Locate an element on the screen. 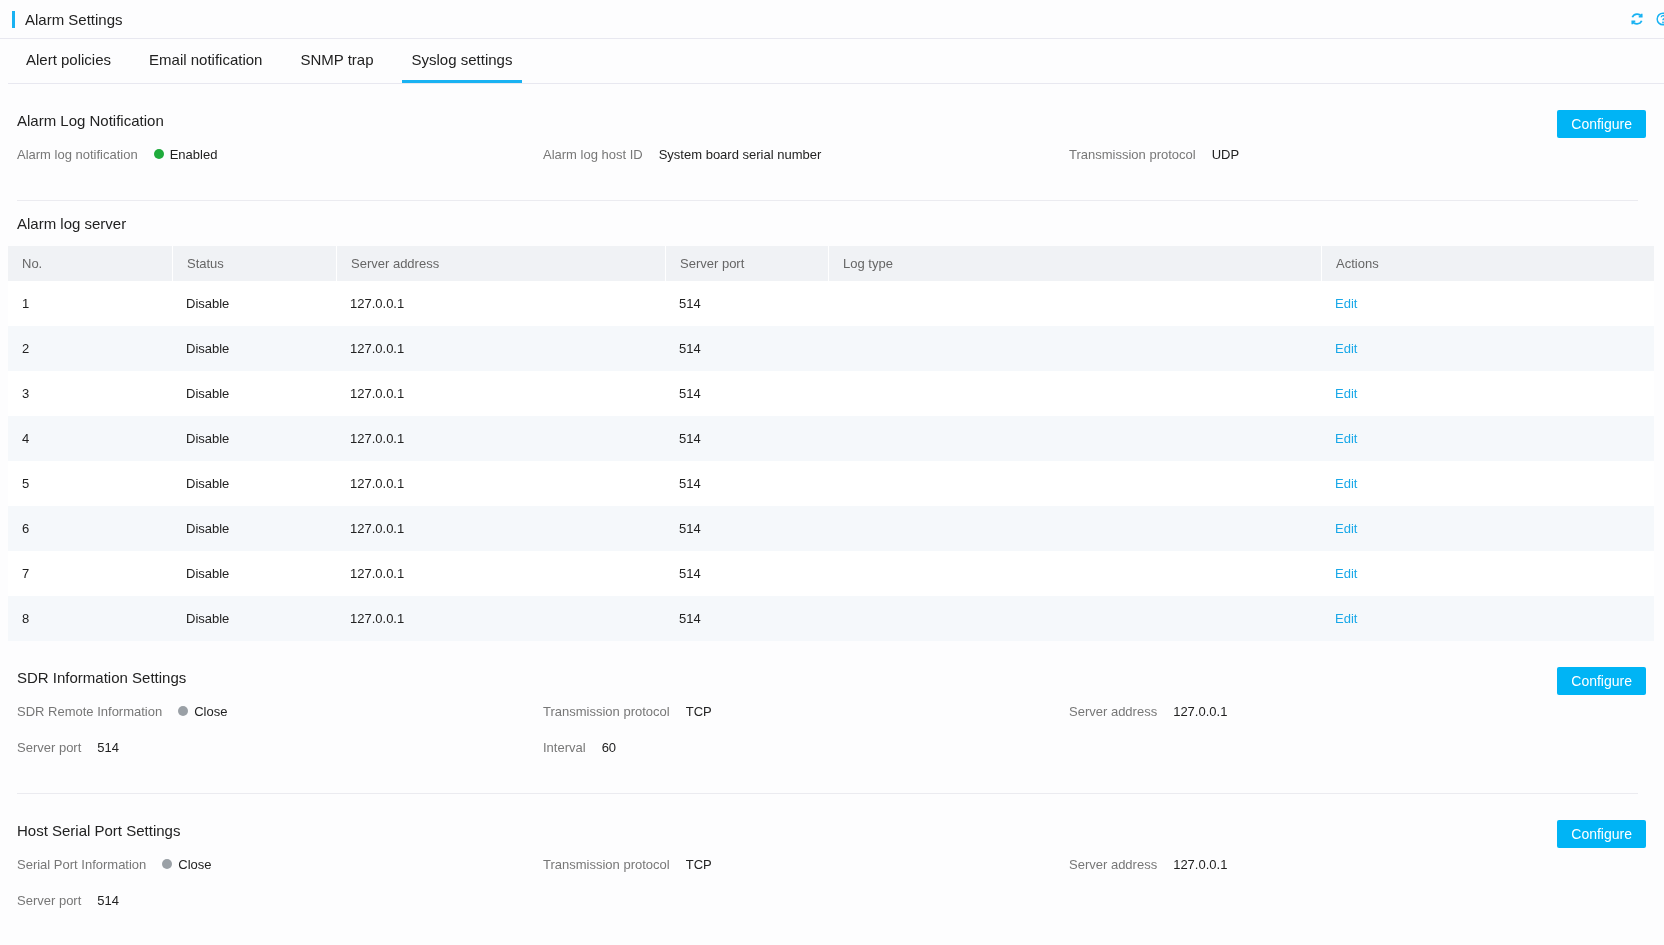  field-value: 60 is located at coordinates (609, 747).